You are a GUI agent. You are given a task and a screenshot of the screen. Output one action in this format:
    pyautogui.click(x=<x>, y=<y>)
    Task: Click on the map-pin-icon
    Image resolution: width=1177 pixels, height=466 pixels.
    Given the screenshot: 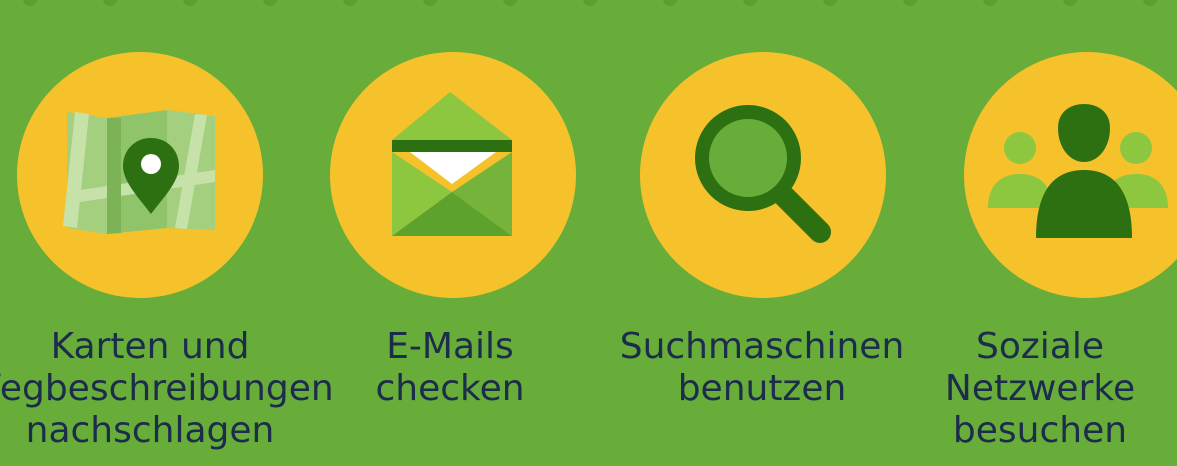 What is the action you would take?
    pyautogui.click(x=139, y=172)
    